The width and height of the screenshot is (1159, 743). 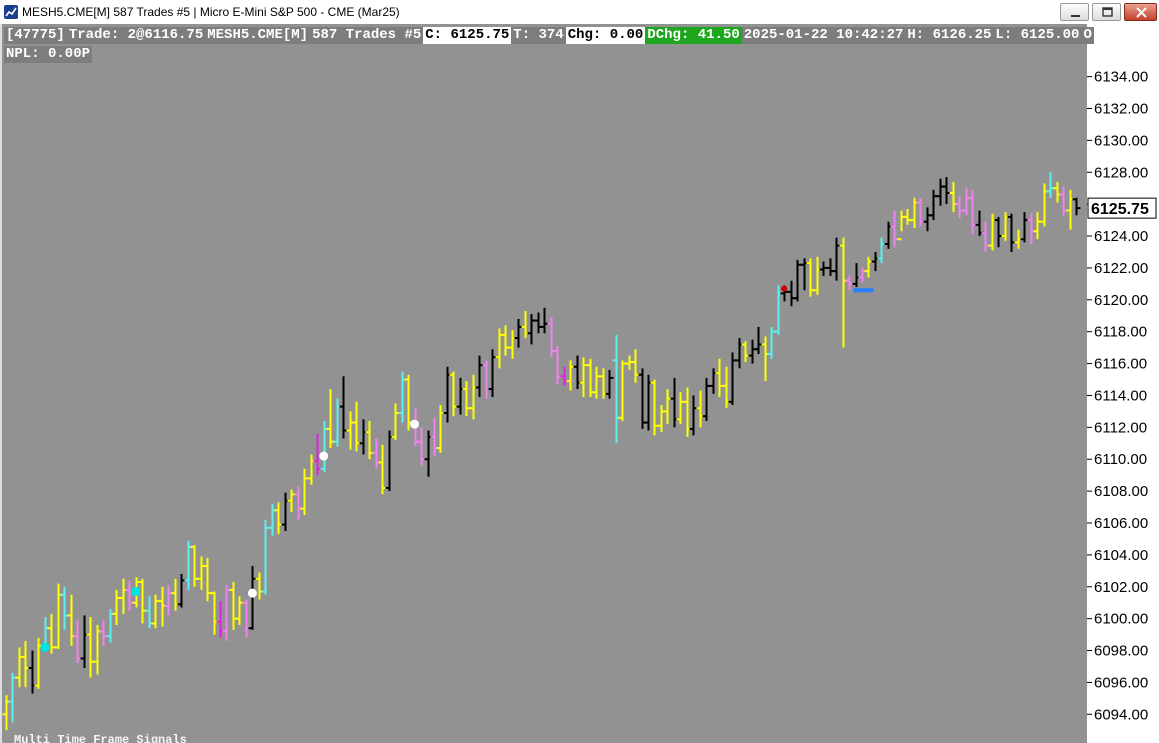 I want to click on y-axis-tick-label: 6114.00, so click(x=1120, y=395).